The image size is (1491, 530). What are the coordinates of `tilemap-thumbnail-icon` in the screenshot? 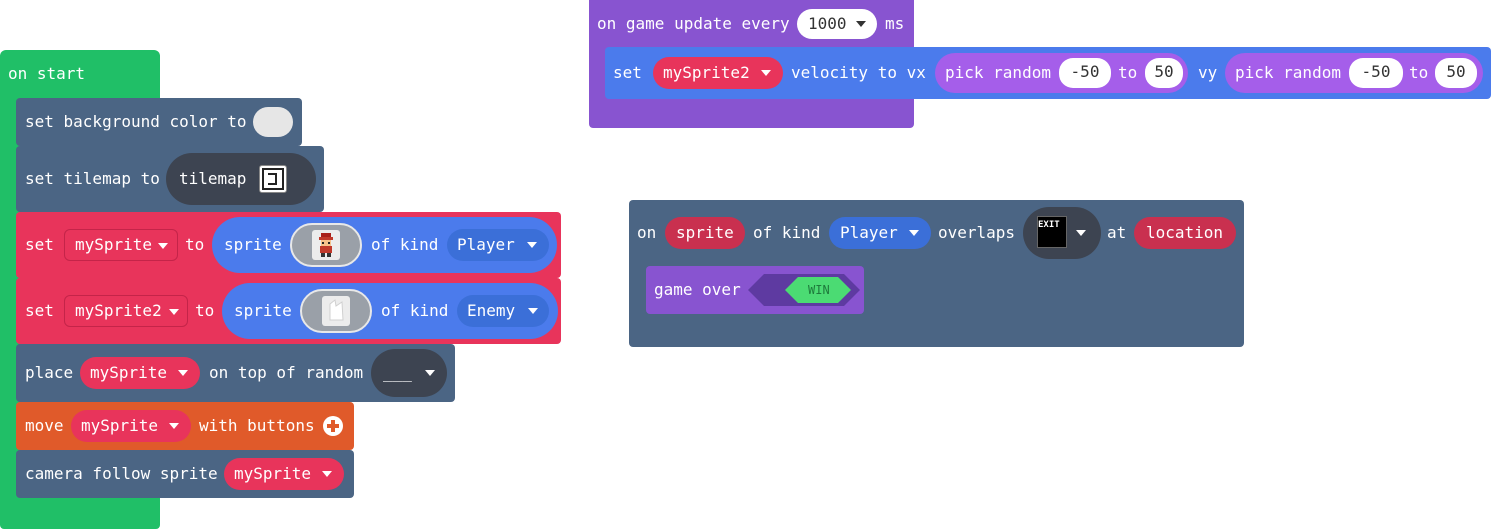 It's located at (273, 179).